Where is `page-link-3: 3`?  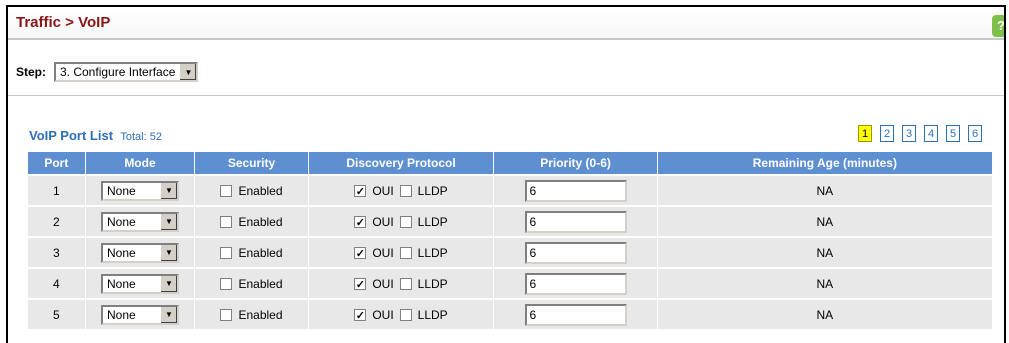 page-link-3: 3 is located at coordinates (909, 133).